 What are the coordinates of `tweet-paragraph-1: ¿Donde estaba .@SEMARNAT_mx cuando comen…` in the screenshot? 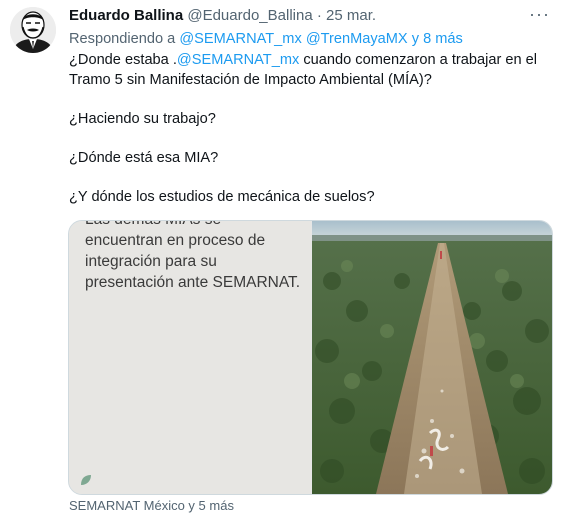 It's located at (309, 70).